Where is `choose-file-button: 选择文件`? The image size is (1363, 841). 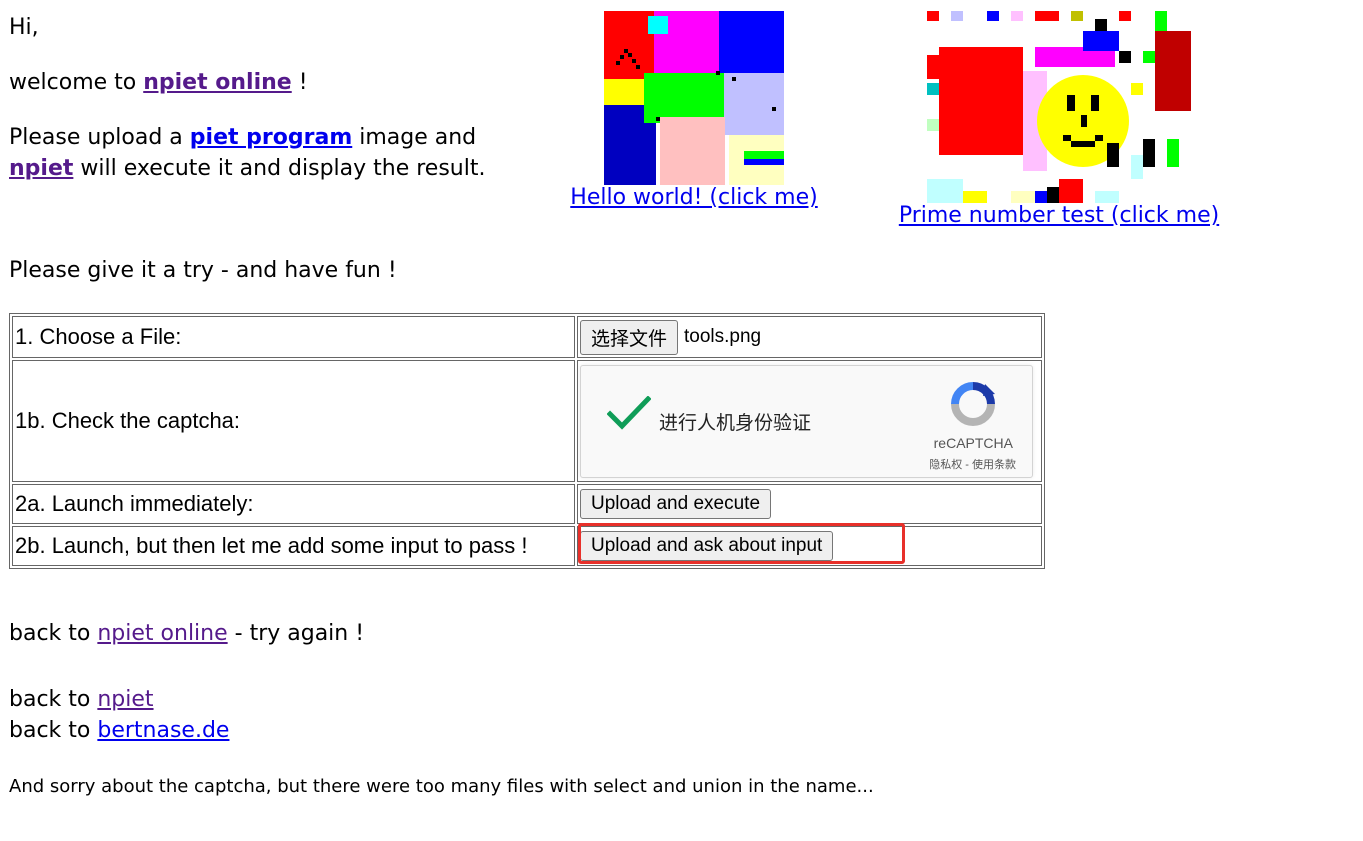 choose-file-button: 选择文件 is located at coordinates (629, 337).